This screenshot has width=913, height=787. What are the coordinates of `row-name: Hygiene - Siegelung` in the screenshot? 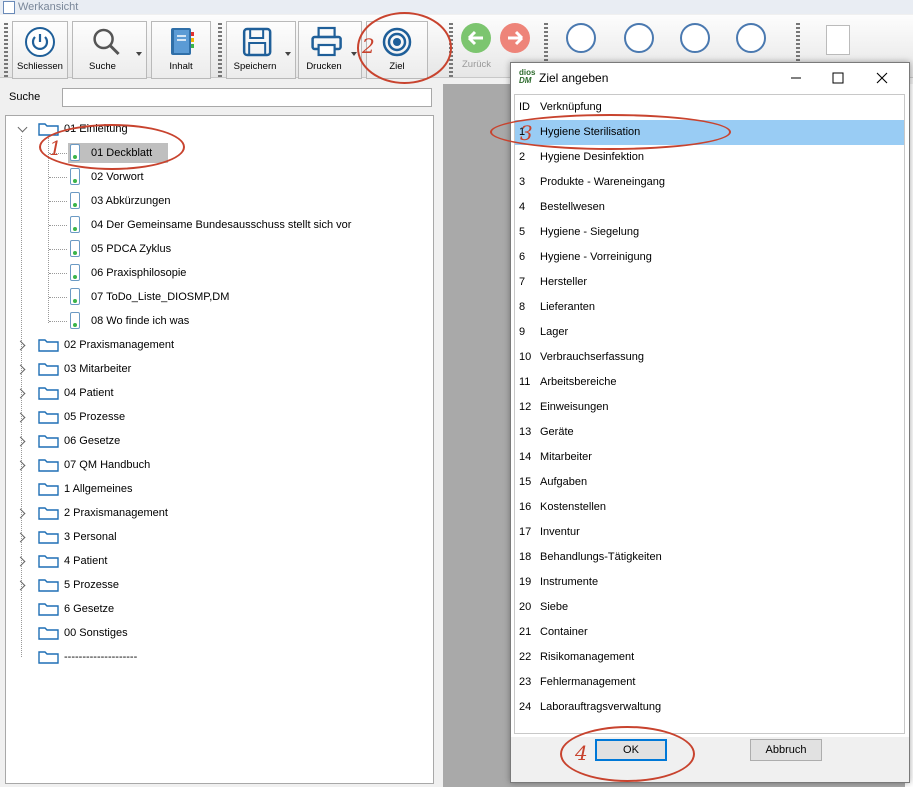 It's located at (590, 232).